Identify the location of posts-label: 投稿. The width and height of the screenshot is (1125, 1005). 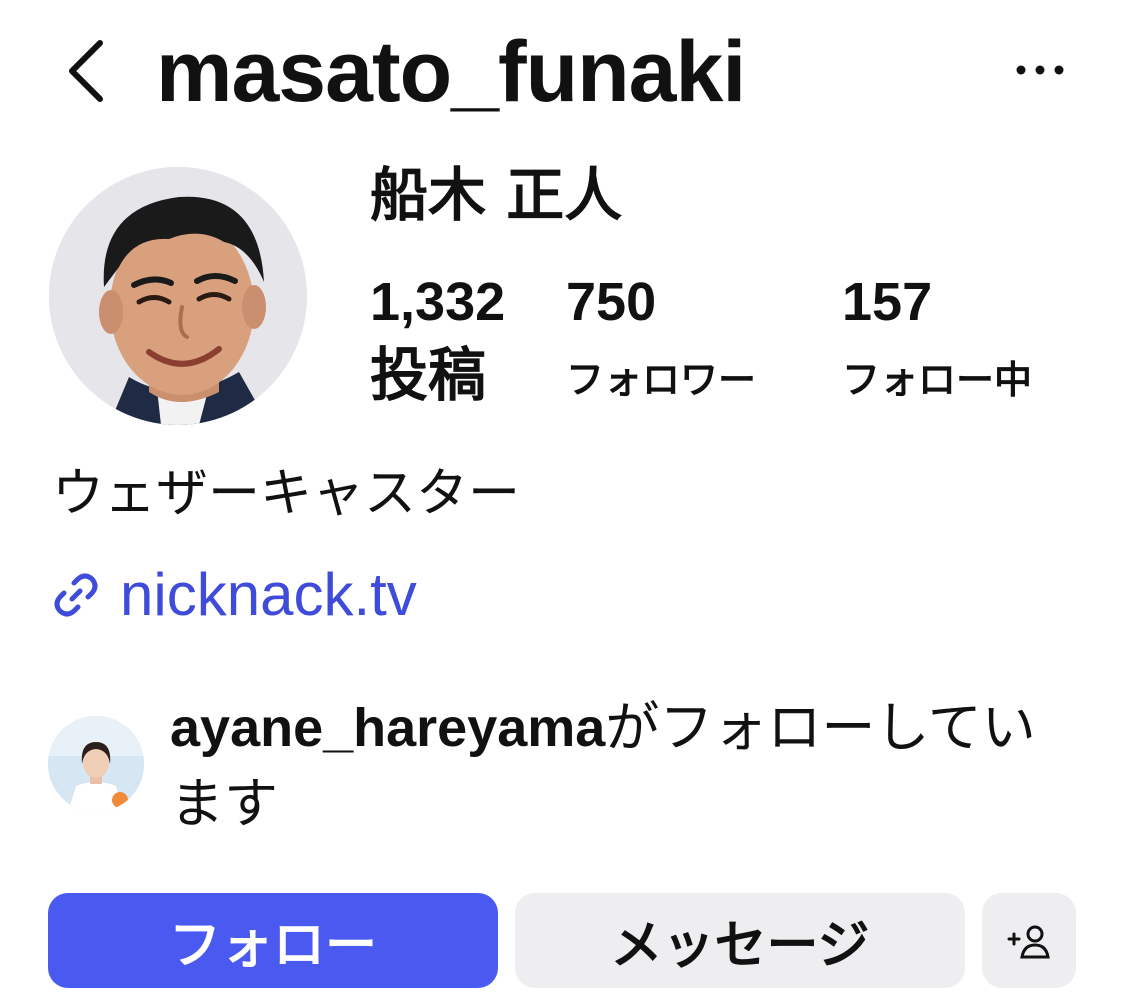
(428, 375).